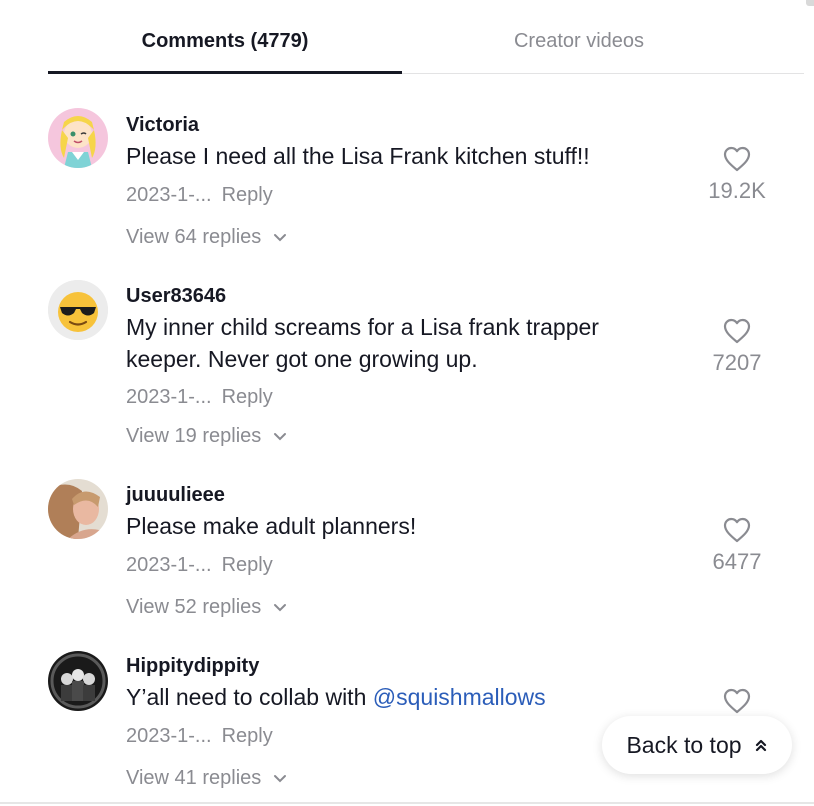 Image resolution: width=814 pixels, height=806 pixels. Describe the element at coordinates (192, 666) in the screenshot. I see `comment-username: Hippitydippity` at that location.